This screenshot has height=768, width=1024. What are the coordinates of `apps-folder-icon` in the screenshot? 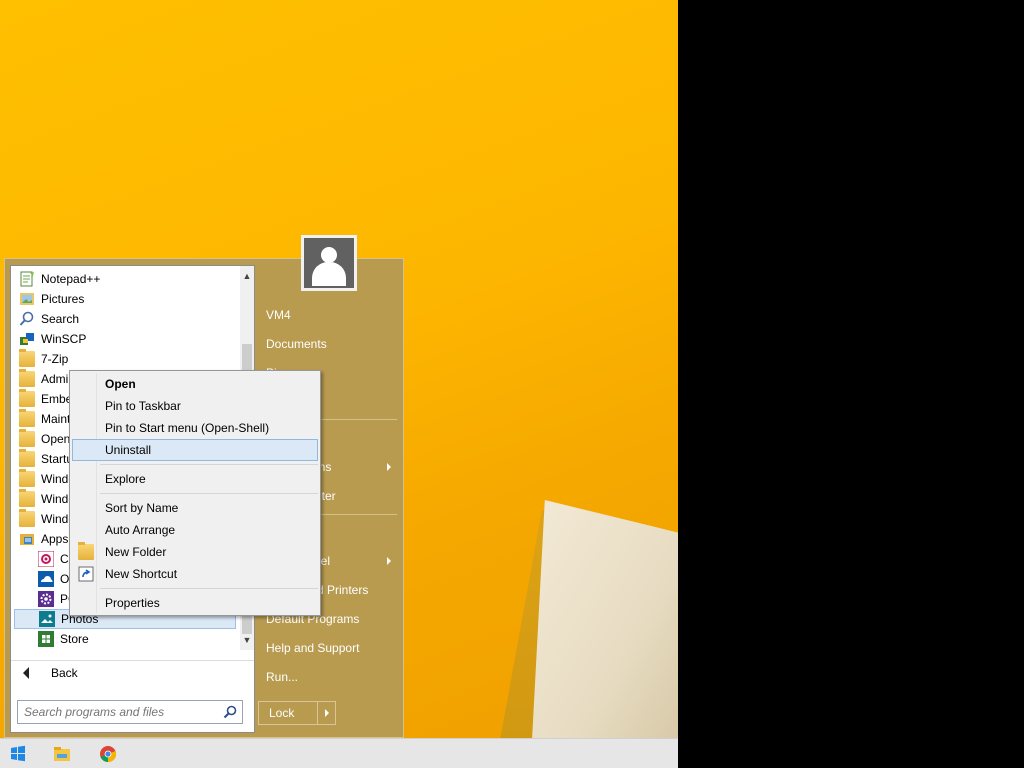 It's located at (27, 539).